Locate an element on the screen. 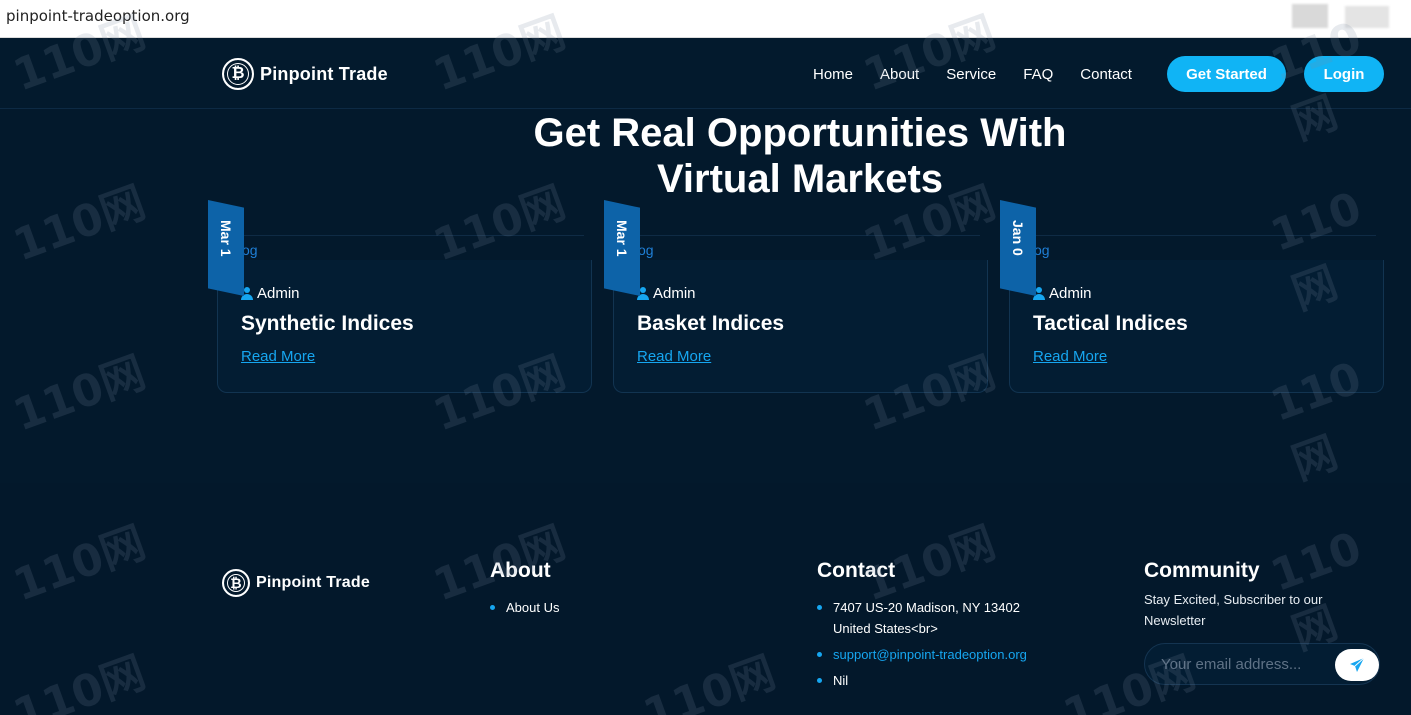  footer-about-us-link: About Us is located at coordinates (524, 607).